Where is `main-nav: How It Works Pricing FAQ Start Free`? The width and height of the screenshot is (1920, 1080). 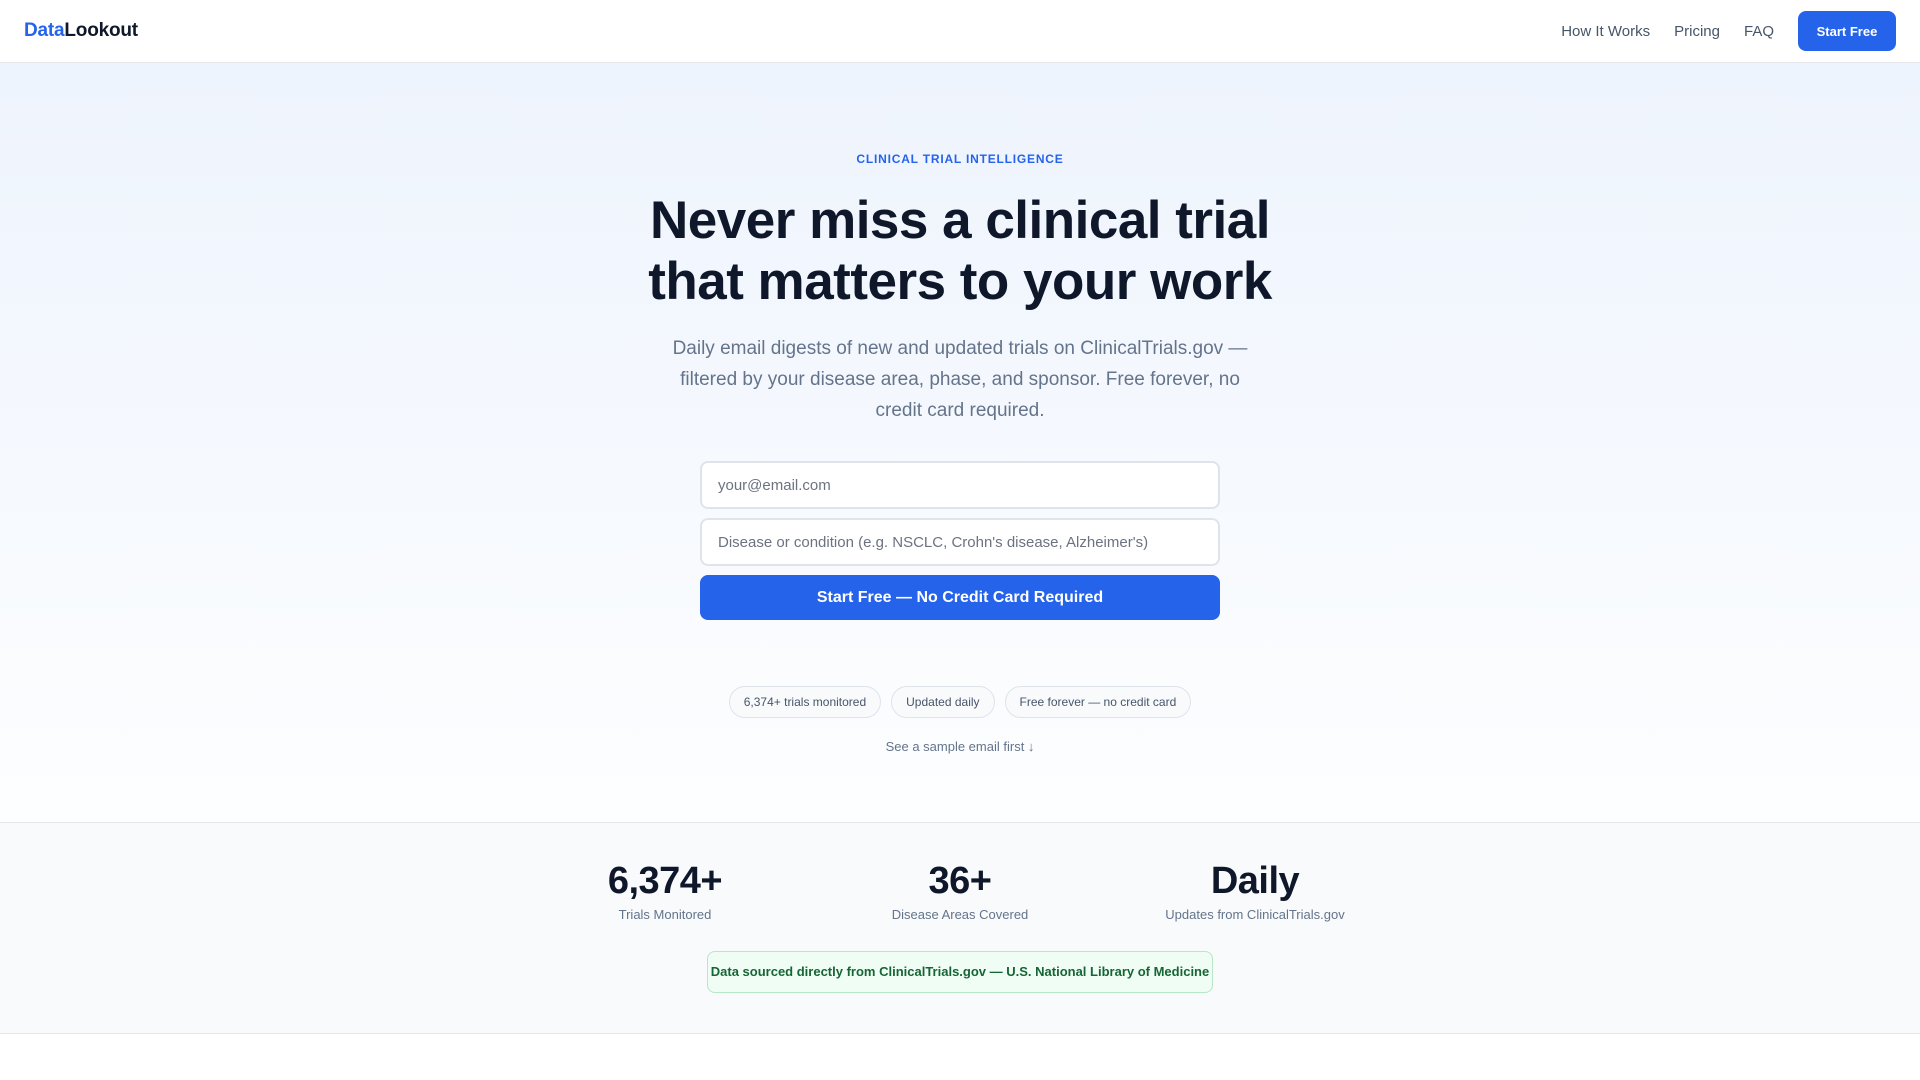
main-nav: How It Works Pricing FAQ Start Free is located at coordinates (1716, 31).